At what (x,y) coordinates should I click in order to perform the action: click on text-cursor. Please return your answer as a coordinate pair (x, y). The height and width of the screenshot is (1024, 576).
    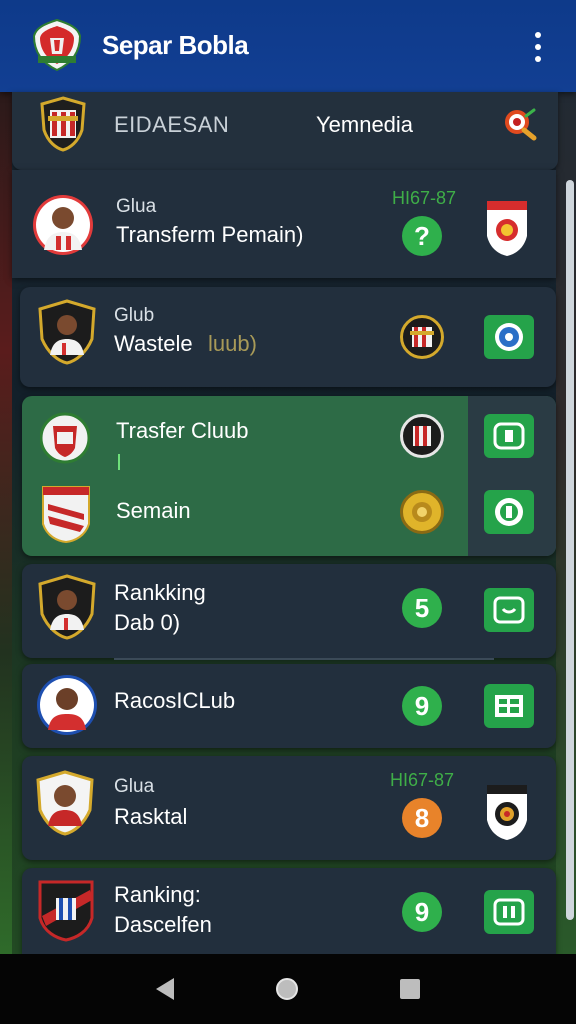
    Looking at the image, I should click on (119, 462).